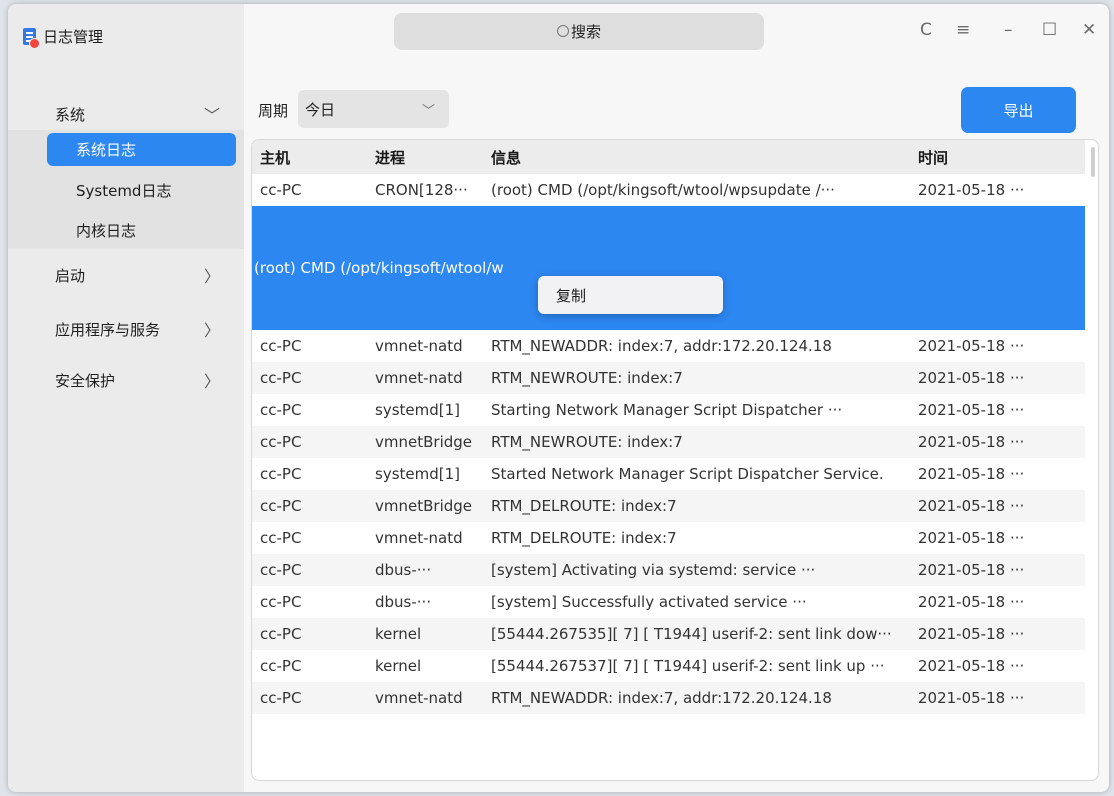 The width and height of the screenshot is (1114, 796). What do you see at coordinates (126, 275) in the screenshot?
I see `sidebar-group-boot: 启动 〉` at bounding box center [126, 275].